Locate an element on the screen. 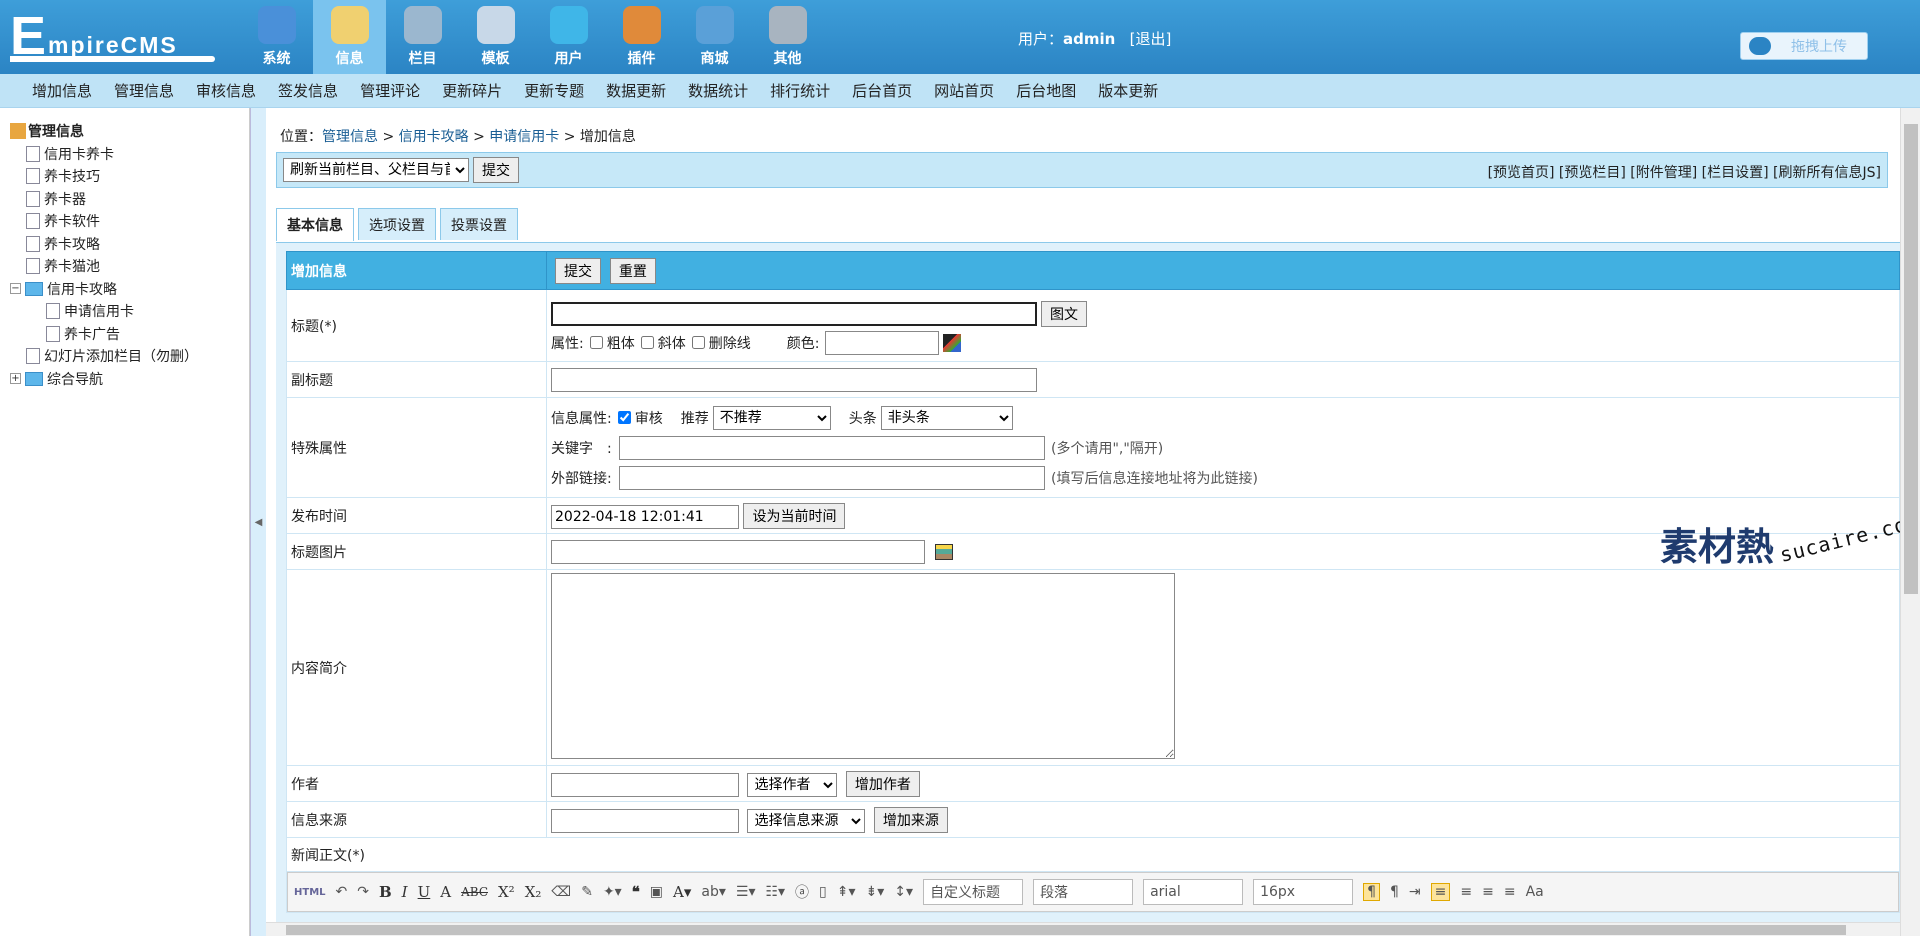 Image resolution: width=1920 pixels, height=936 pixels. tab-1: 选项设置 is located at coordinates (397, 224).